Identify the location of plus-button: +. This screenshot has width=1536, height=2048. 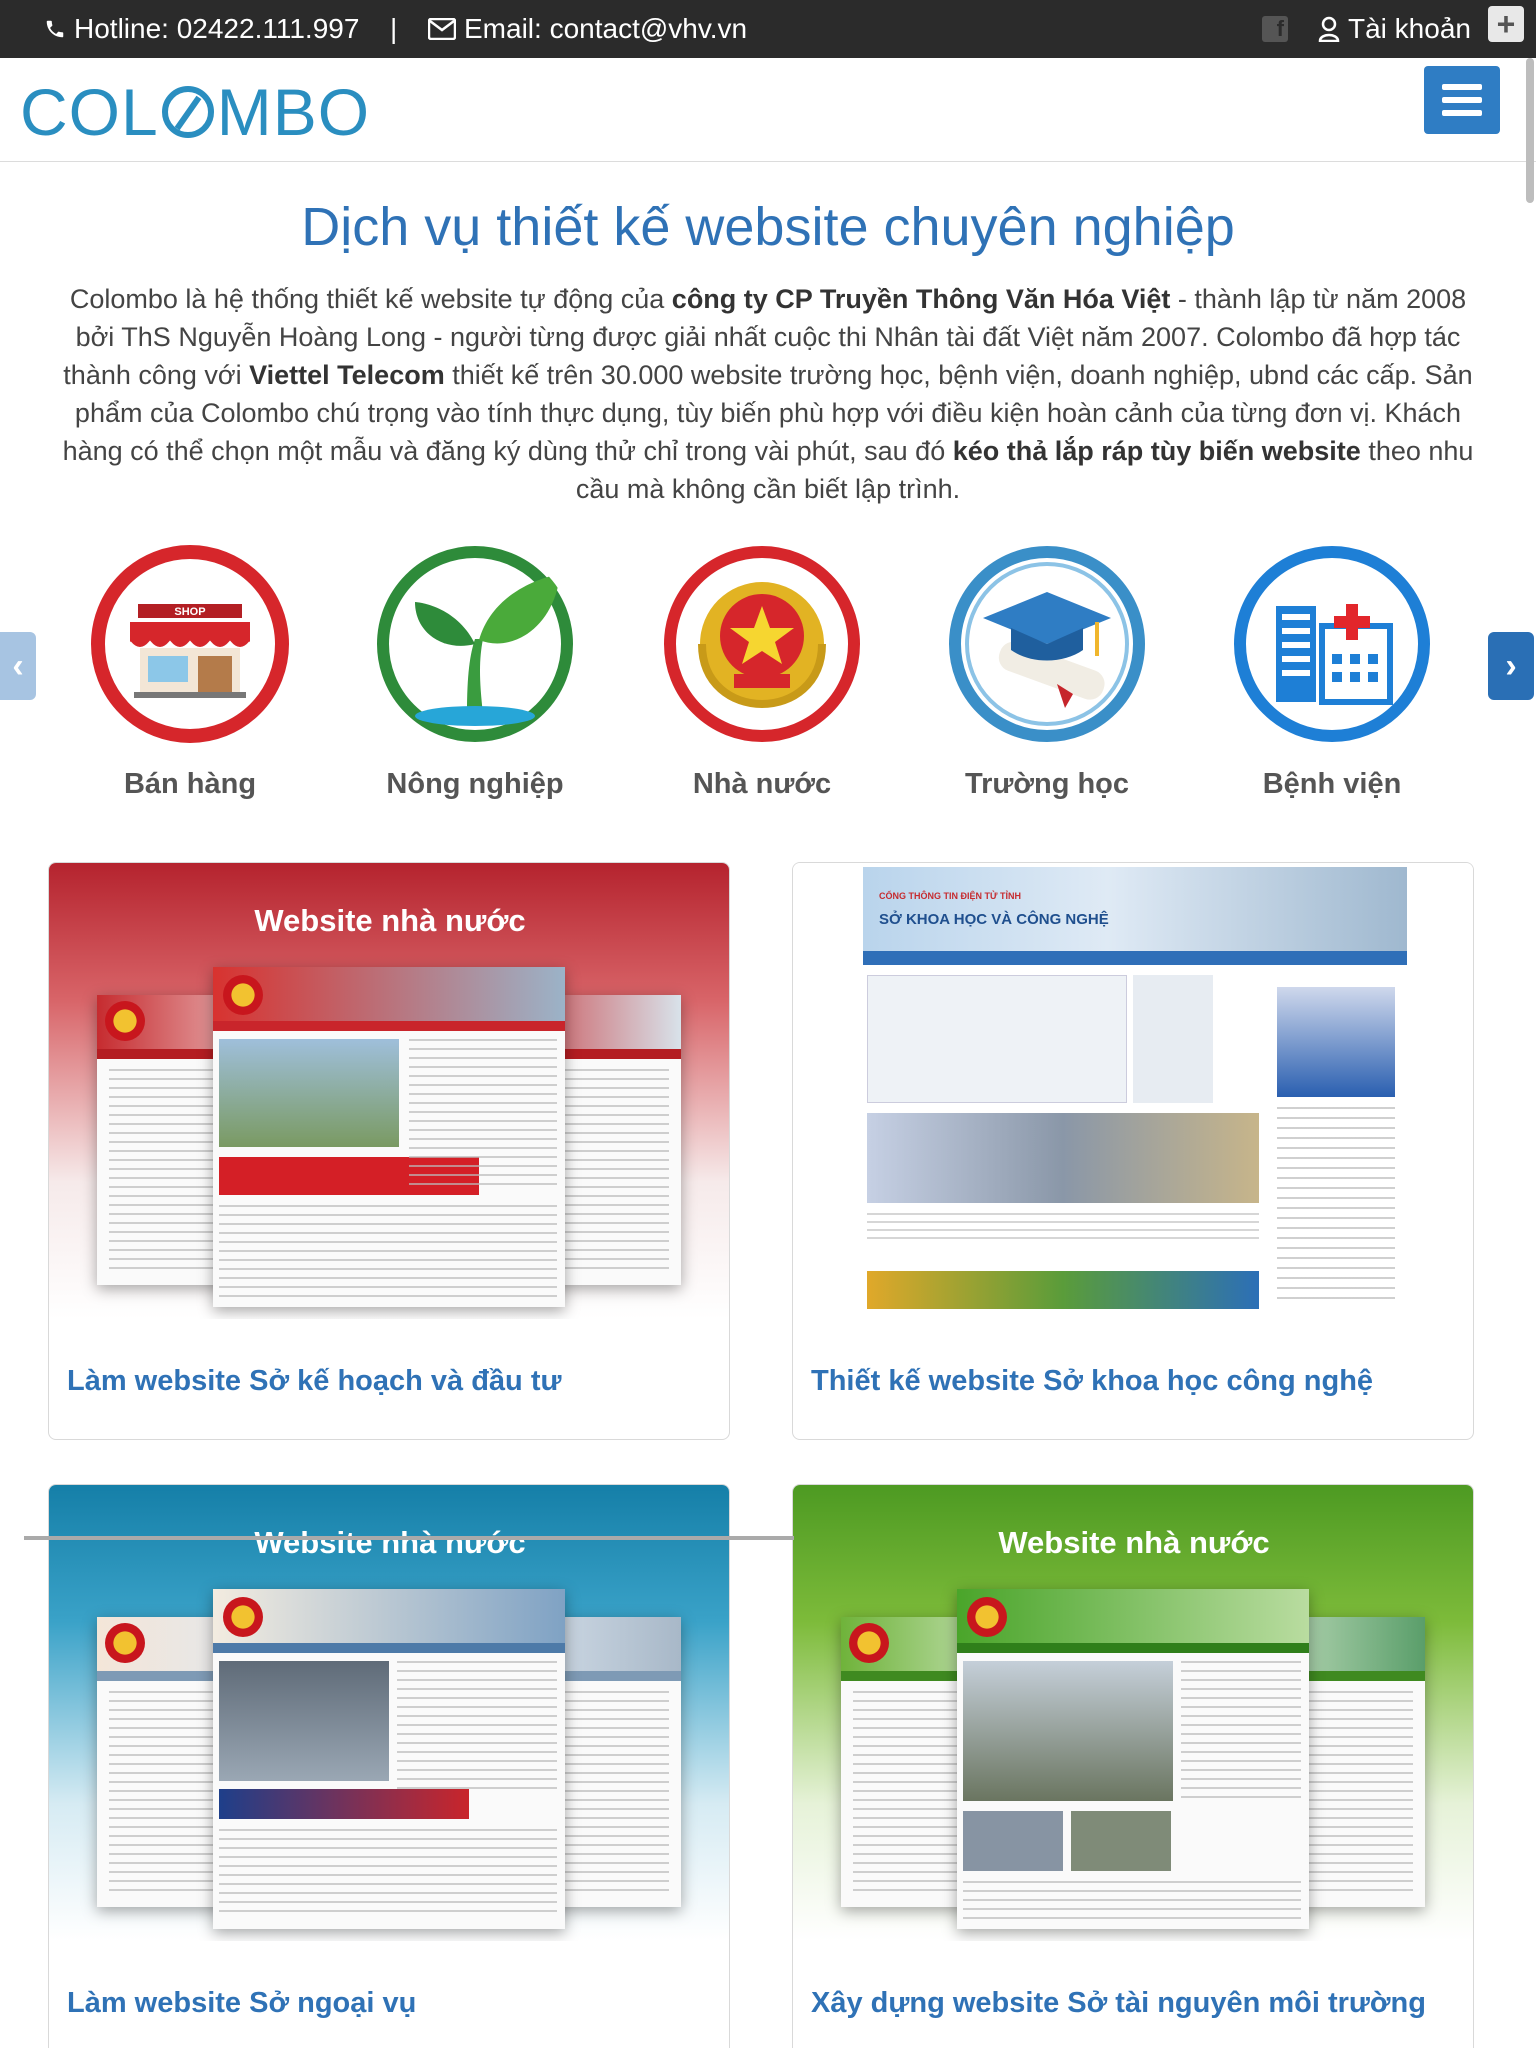
(1506, 24).